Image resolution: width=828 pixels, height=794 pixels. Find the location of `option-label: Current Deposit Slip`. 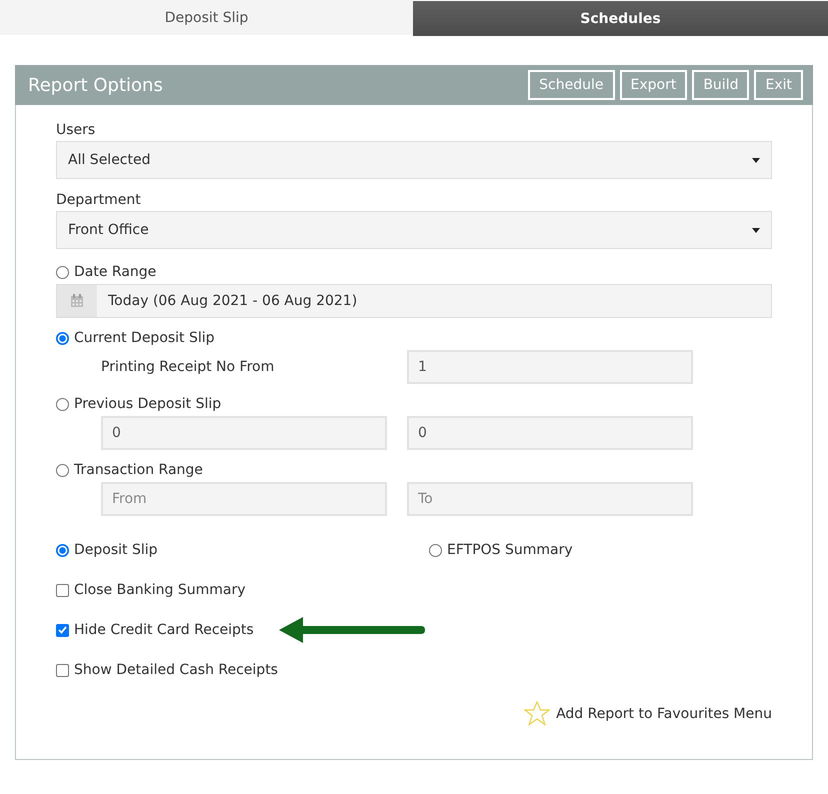

option-label: Current Deposit Slip is located at coordinates (144, 338).